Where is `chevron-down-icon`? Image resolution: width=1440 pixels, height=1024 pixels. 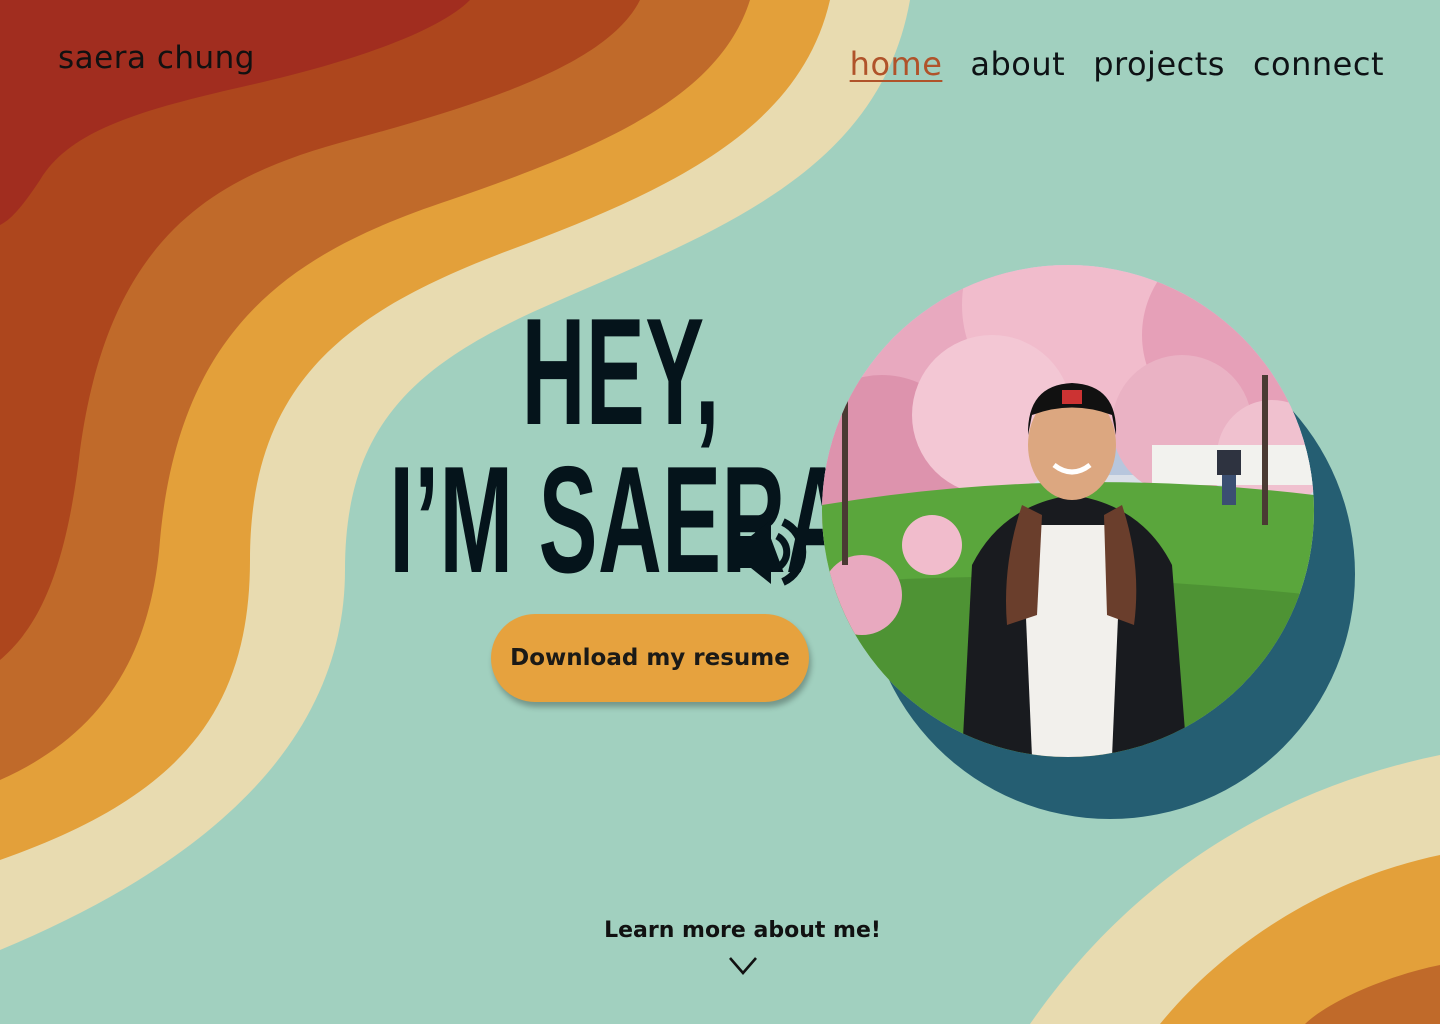 chevron-down-icon is located at coordinates (743, 966).